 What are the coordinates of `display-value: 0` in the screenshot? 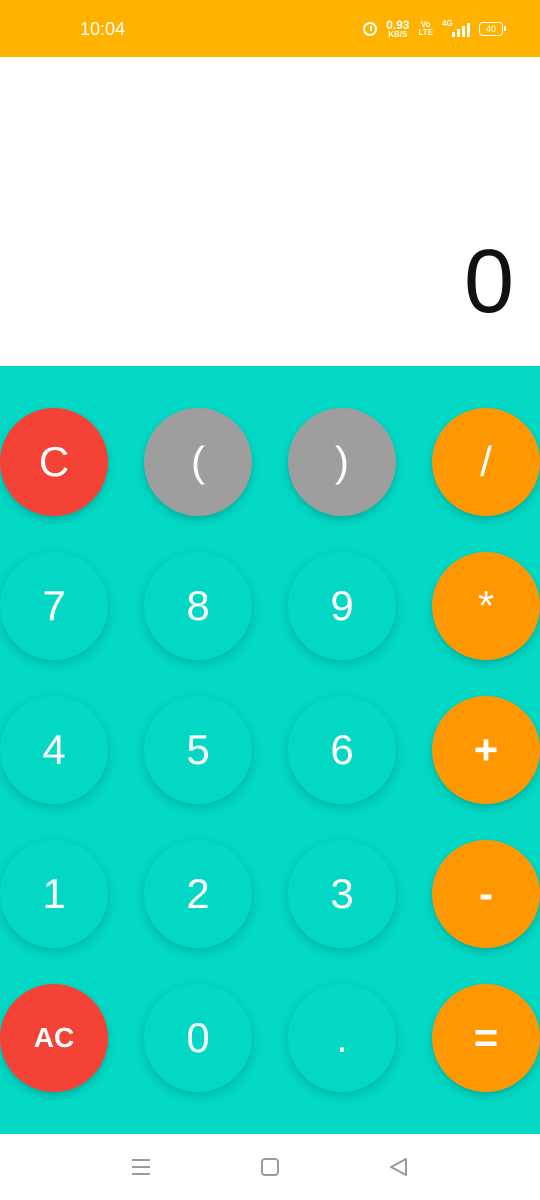 It's located at (488, 282).